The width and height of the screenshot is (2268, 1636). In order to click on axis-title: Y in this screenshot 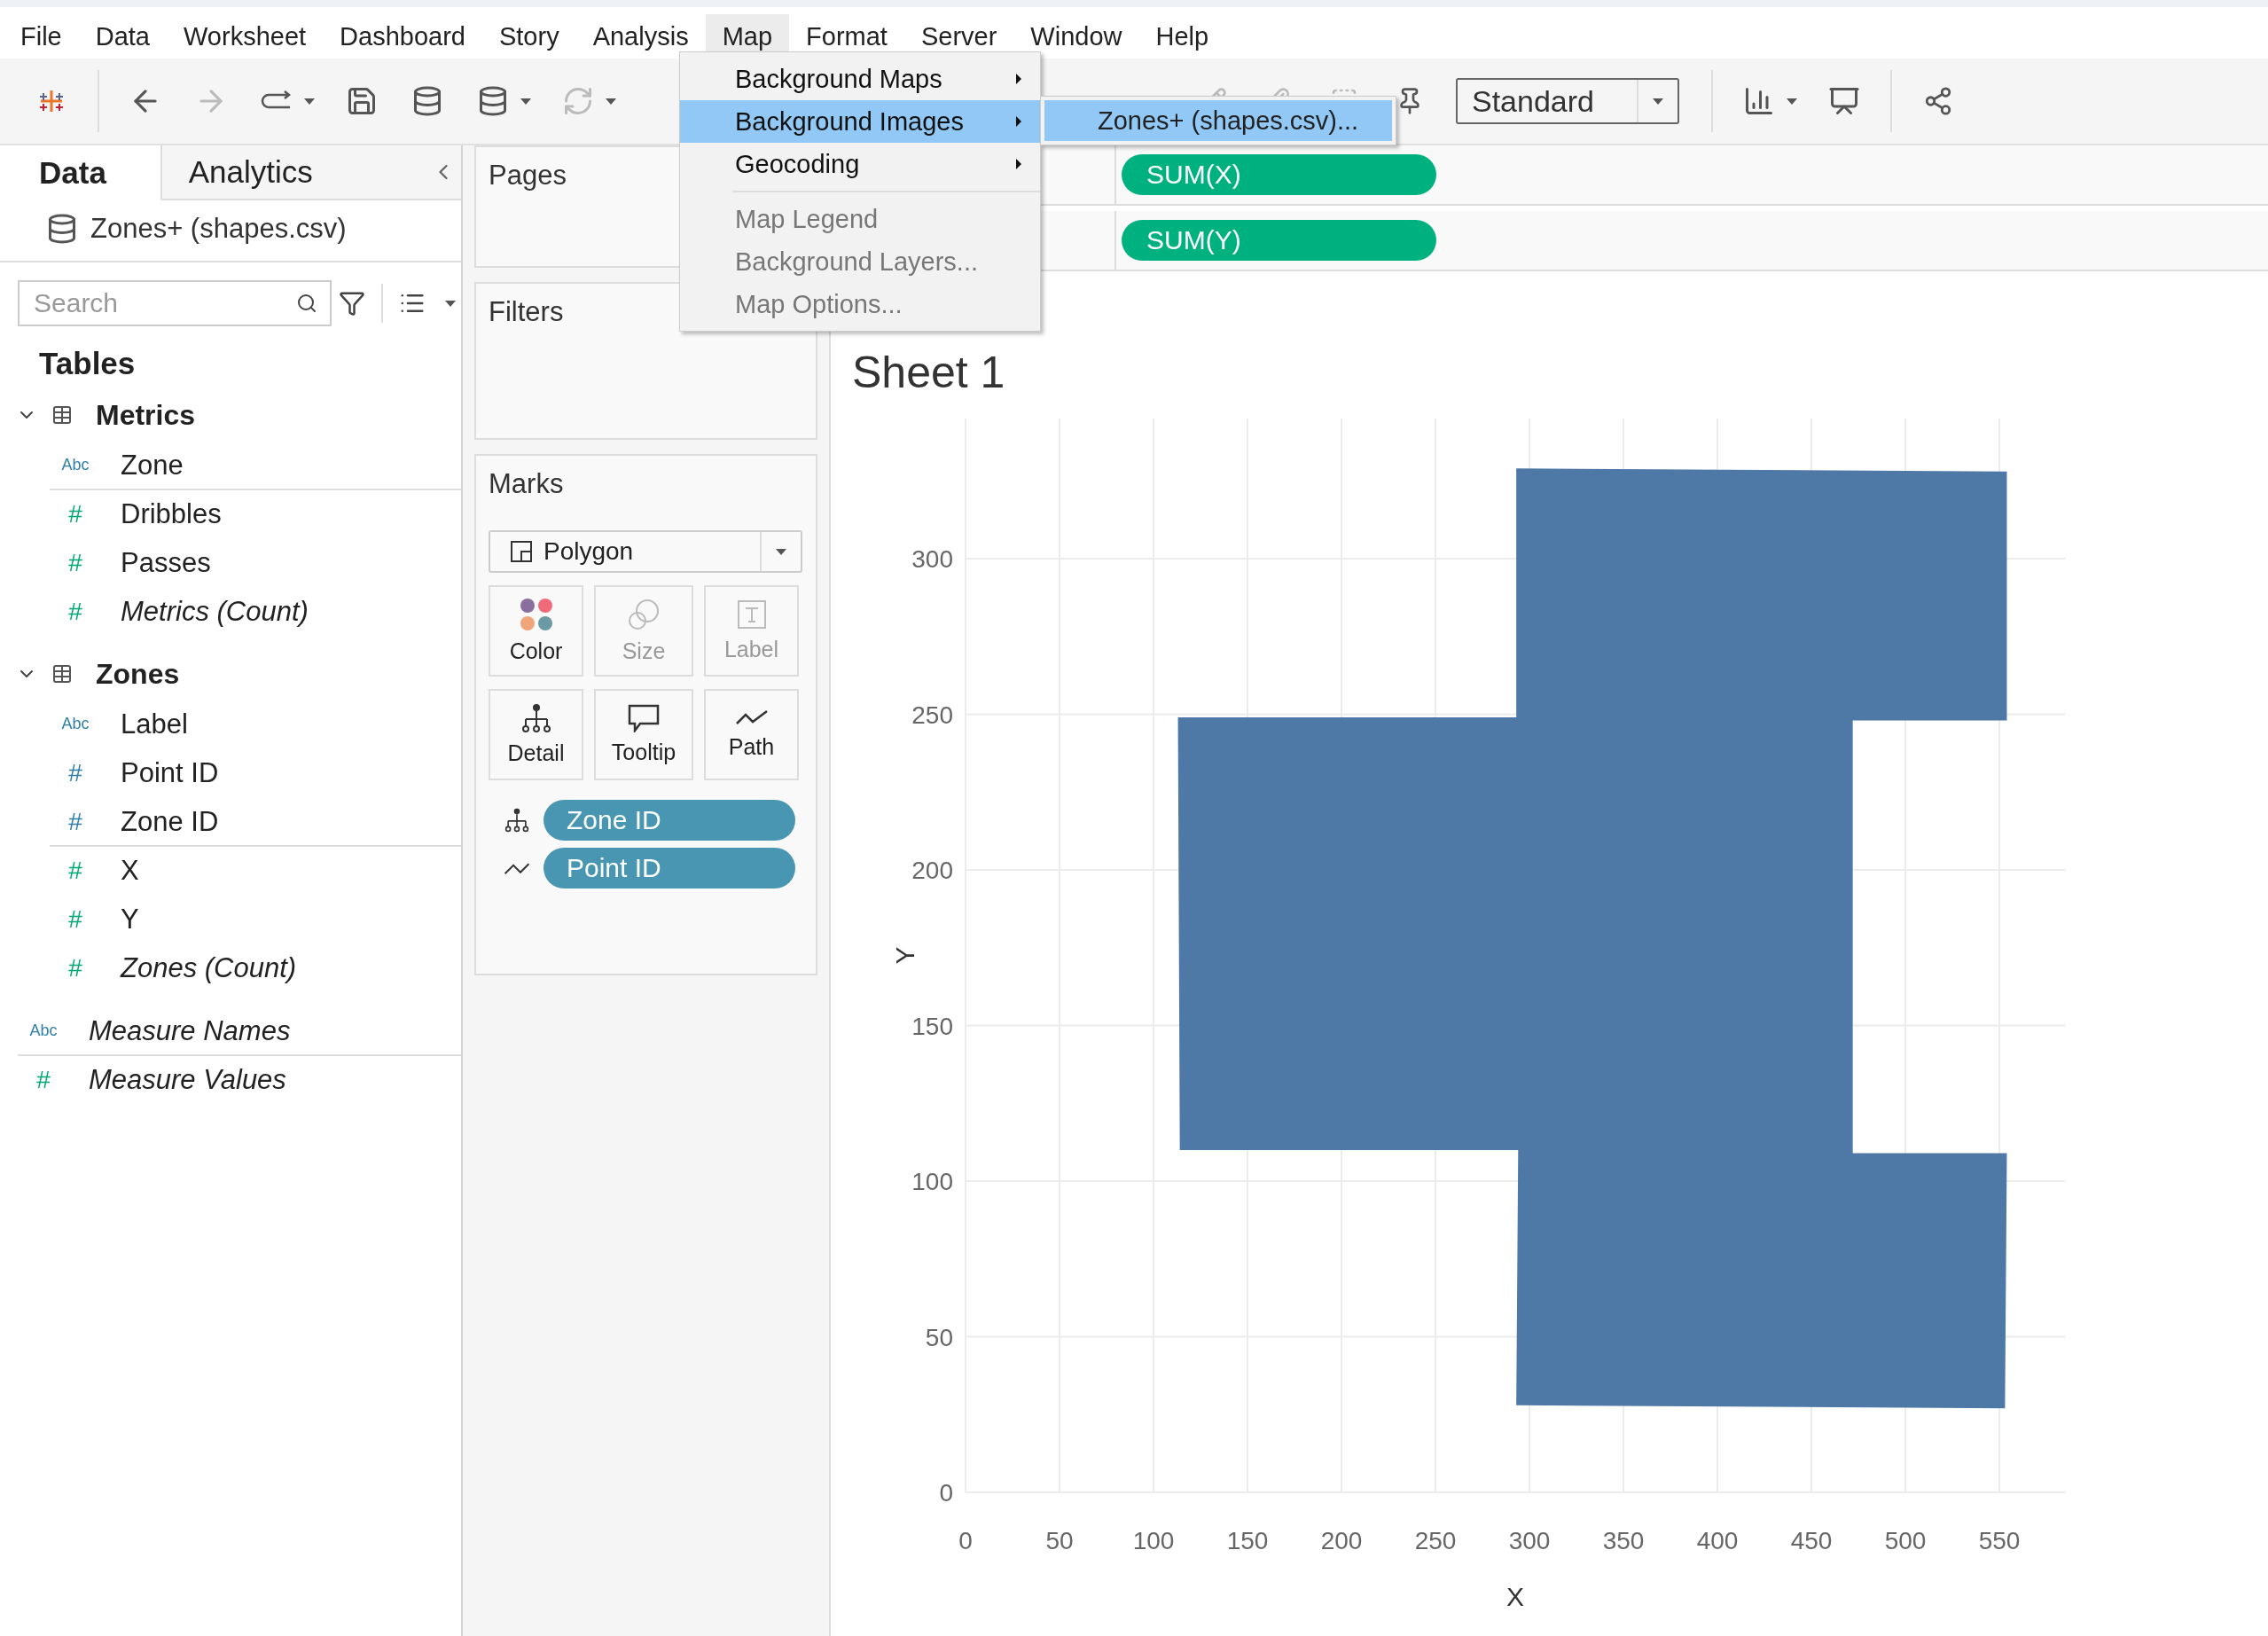, I will do `click(904, 955)`.